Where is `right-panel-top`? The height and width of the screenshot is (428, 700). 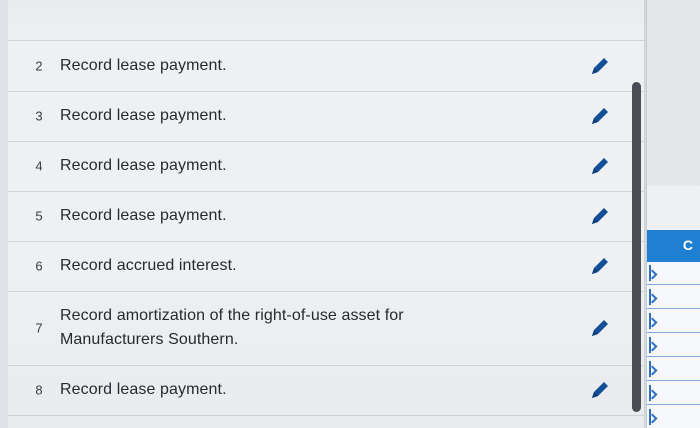
right-panel-top is located at coordinates (673, 93).